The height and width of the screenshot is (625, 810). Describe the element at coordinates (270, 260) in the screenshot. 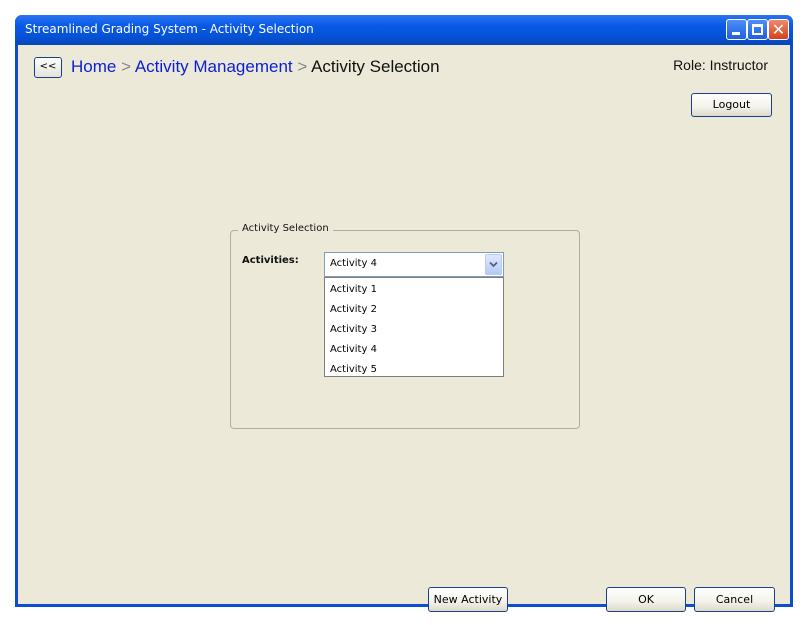

I see `activities-label: Activities:` at that location.